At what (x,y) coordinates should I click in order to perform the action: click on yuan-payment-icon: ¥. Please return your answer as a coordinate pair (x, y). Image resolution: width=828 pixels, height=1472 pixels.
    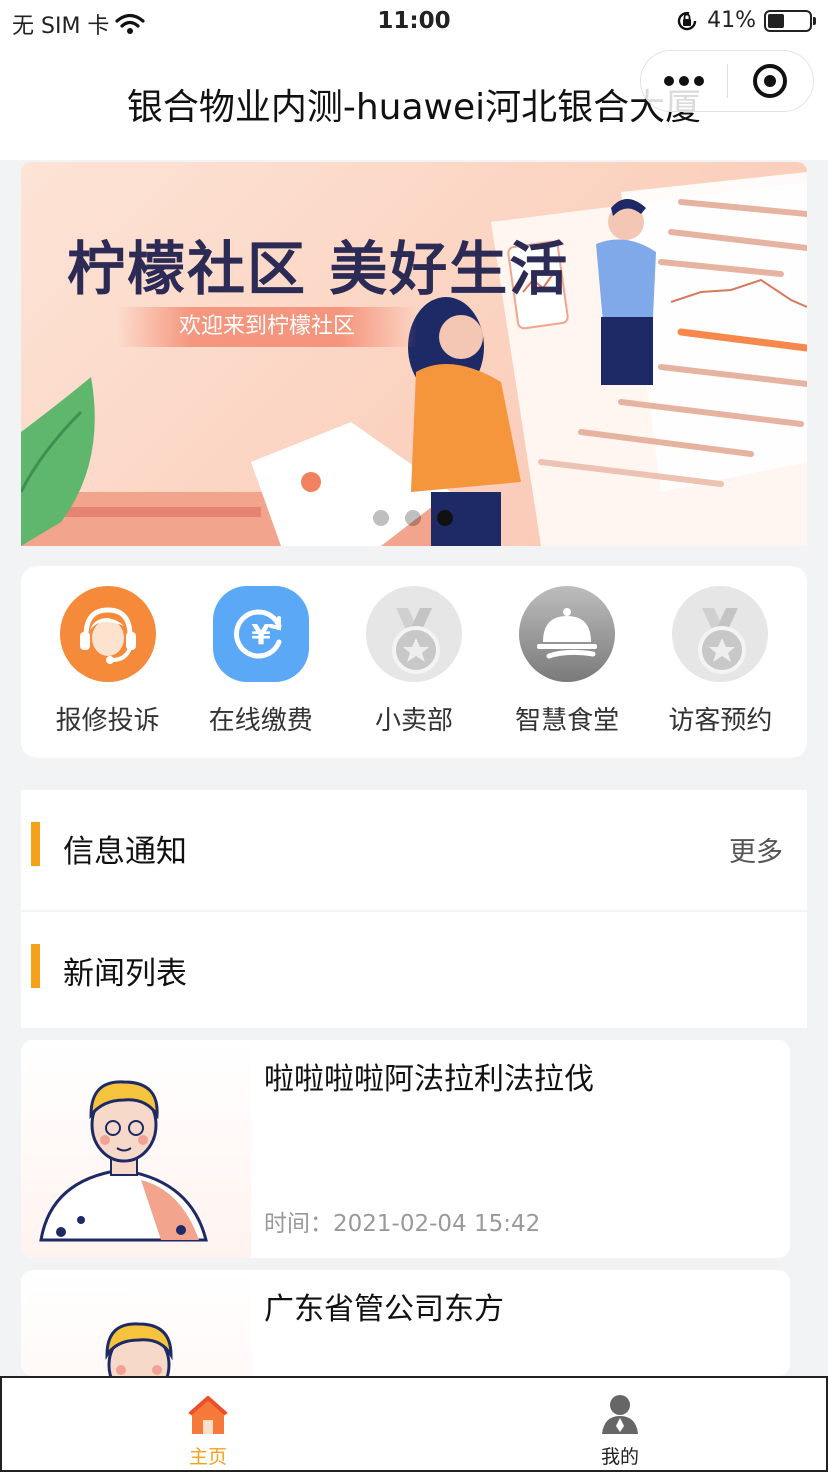
    Looking at the image, I should click on (260, 634).